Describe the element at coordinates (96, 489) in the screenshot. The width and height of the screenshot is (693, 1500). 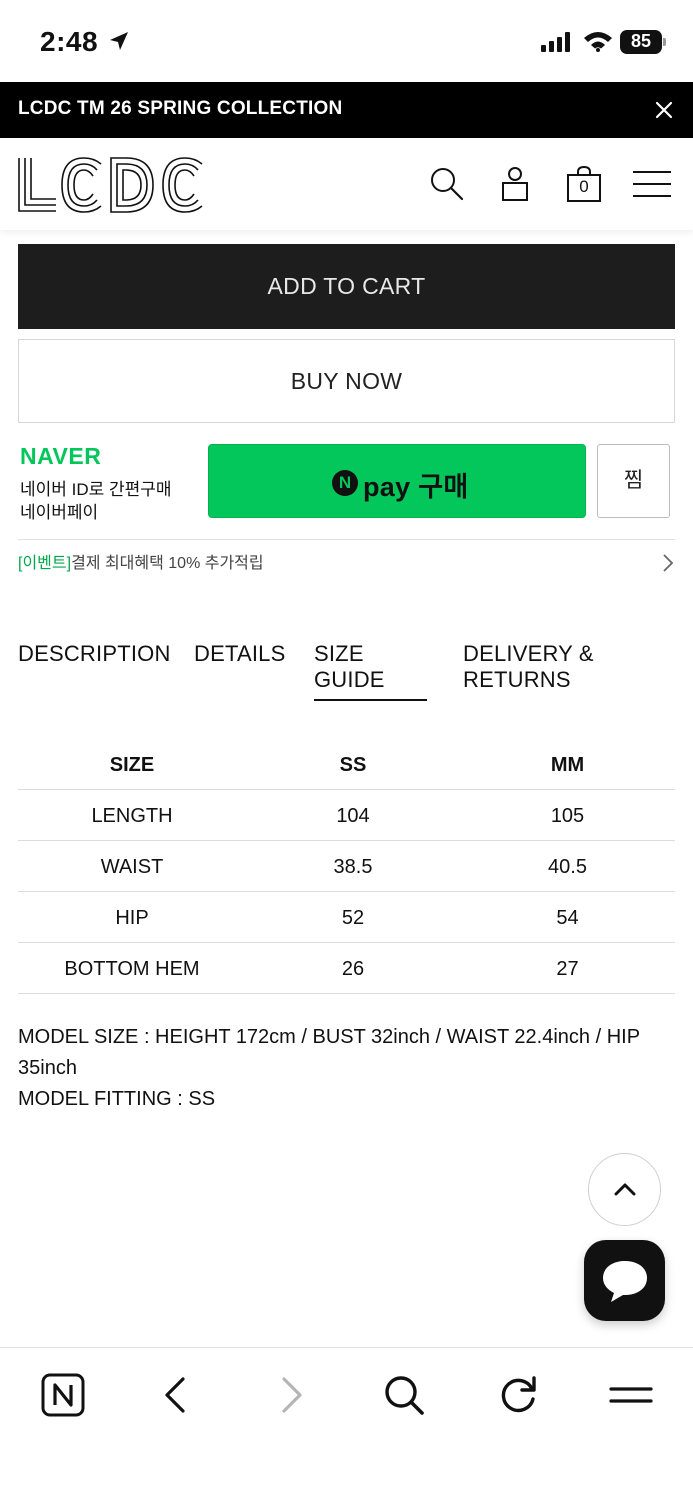
I see `naver-description: 네이버 ID로 간편구매` at that location.